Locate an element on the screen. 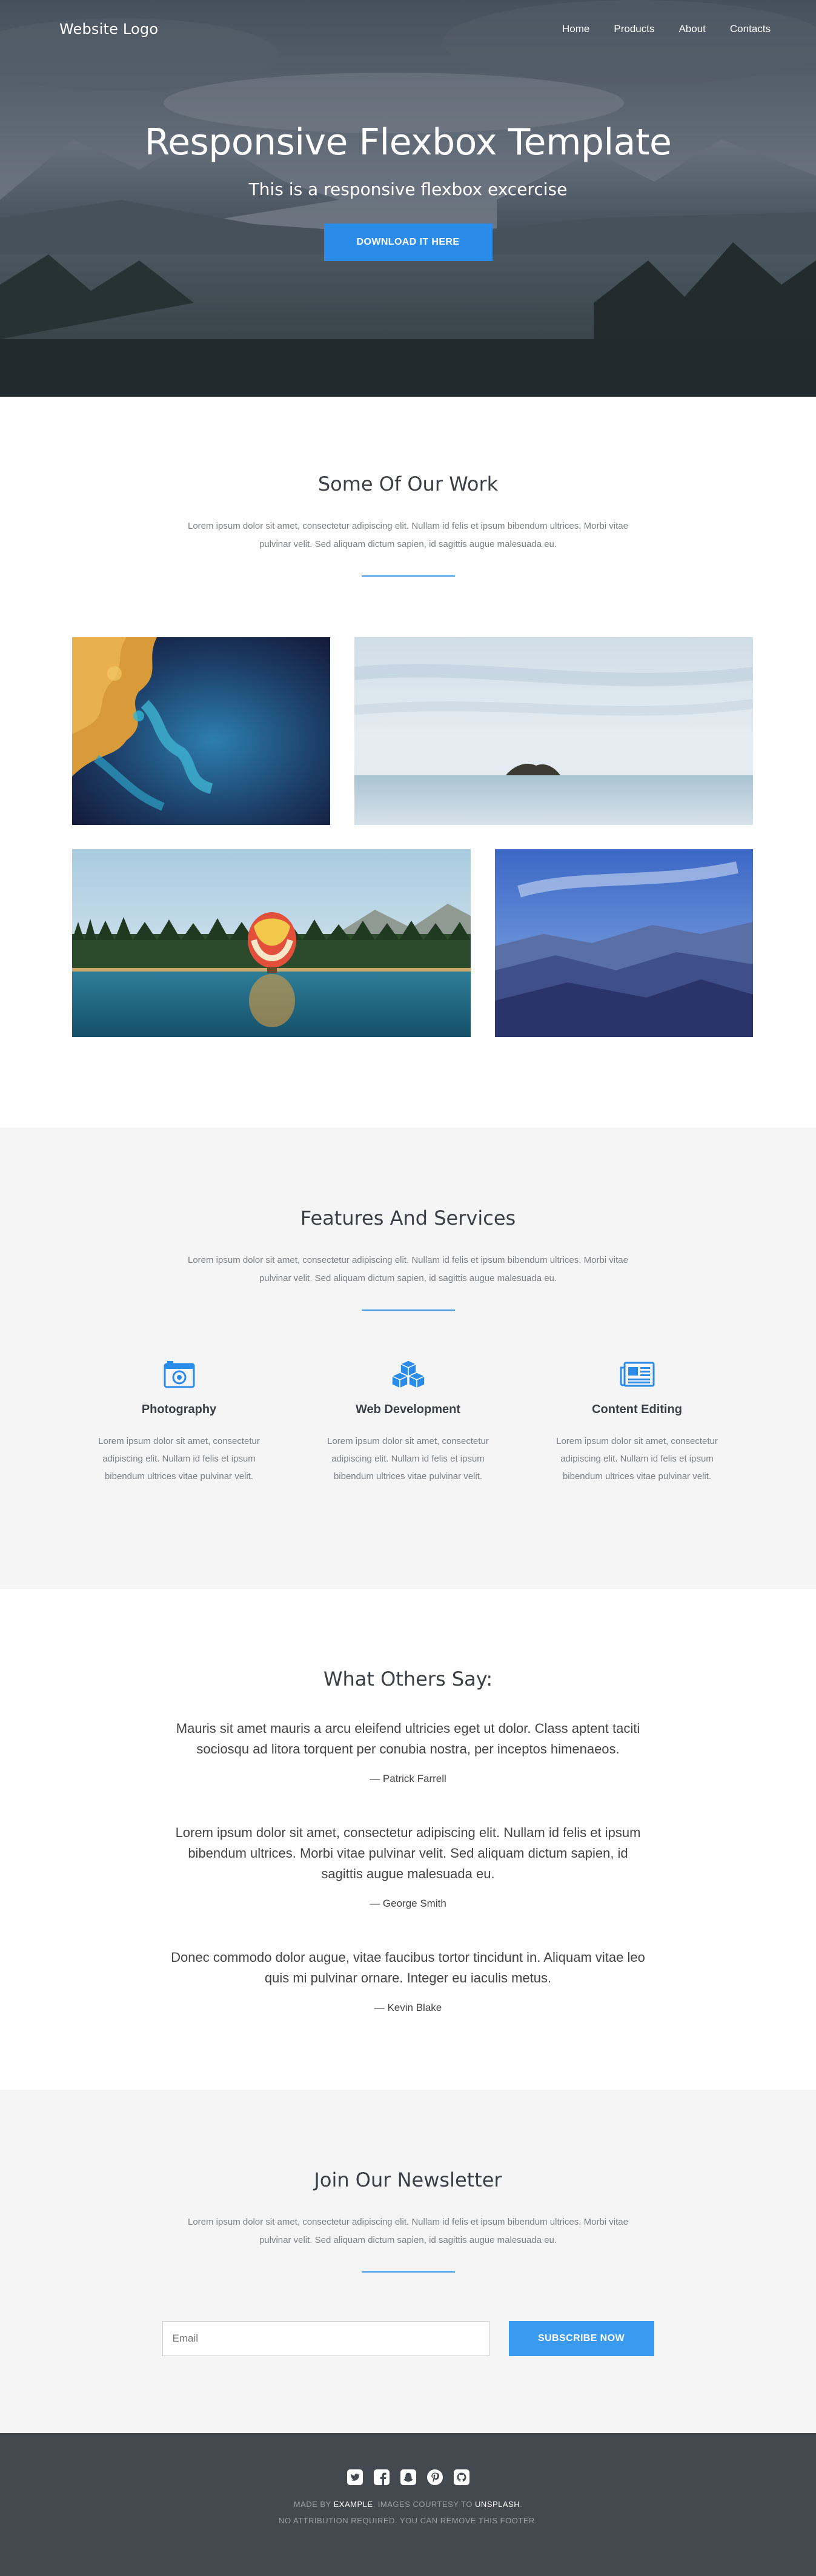  social-links is located at coordinates (408, 2477).